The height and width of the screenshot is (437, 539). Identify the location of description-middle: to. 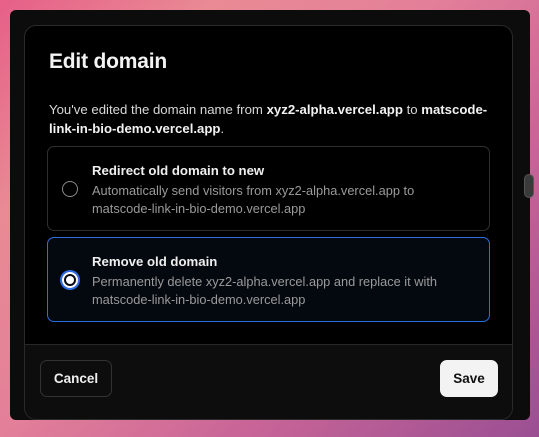
(412, 109).